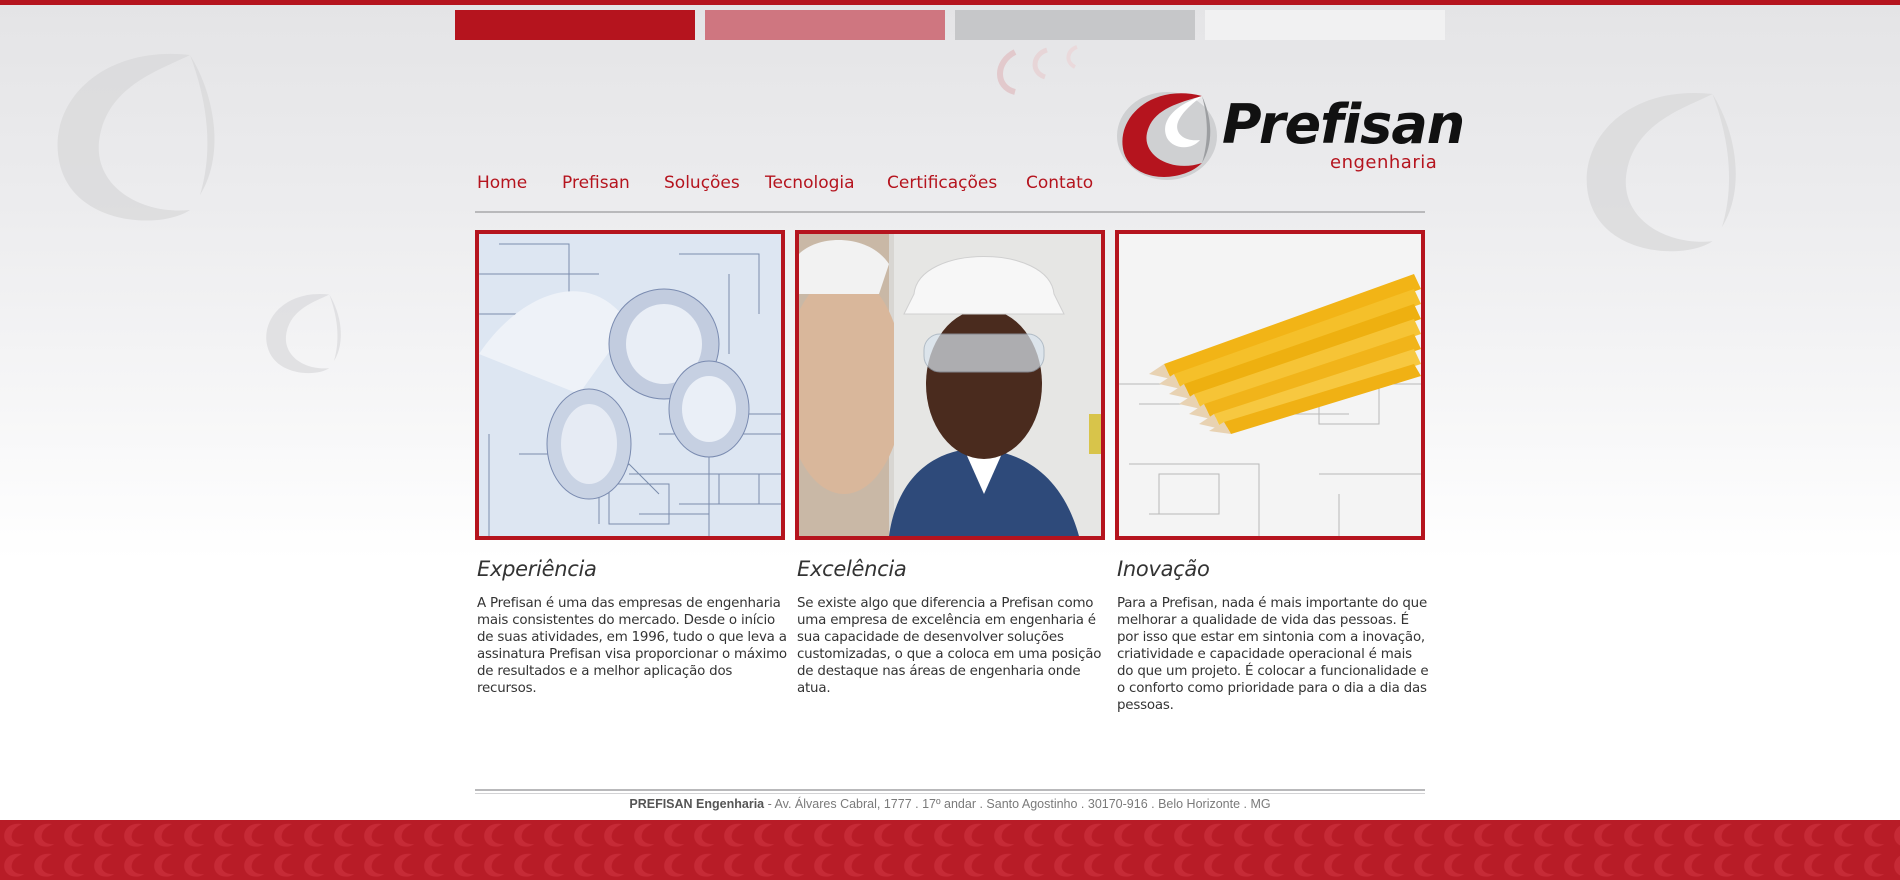 Image resolution: width=1900 pixels, height=880 pixels. What do you see at coordinates (825, 25) in the screenshot?
I see `color-tab-pink` at bounding box center [825, 25].